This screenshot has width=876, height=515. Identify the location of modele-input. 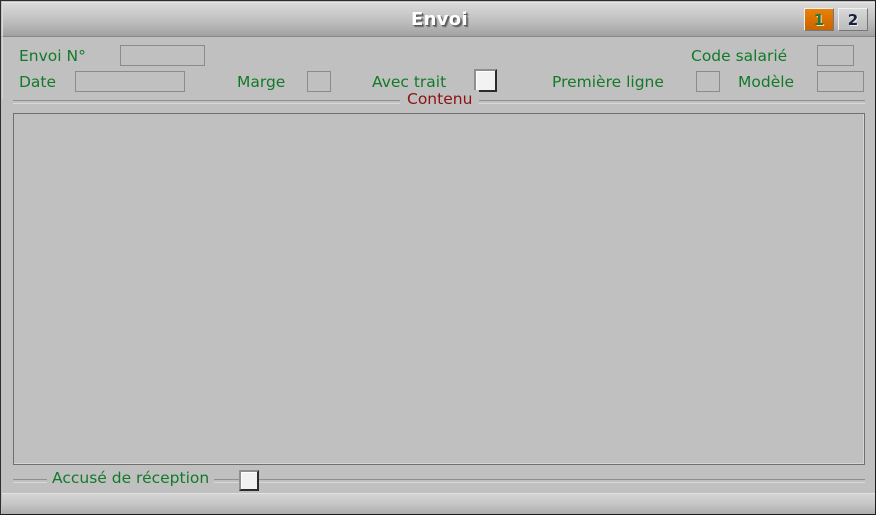
(840, 81).